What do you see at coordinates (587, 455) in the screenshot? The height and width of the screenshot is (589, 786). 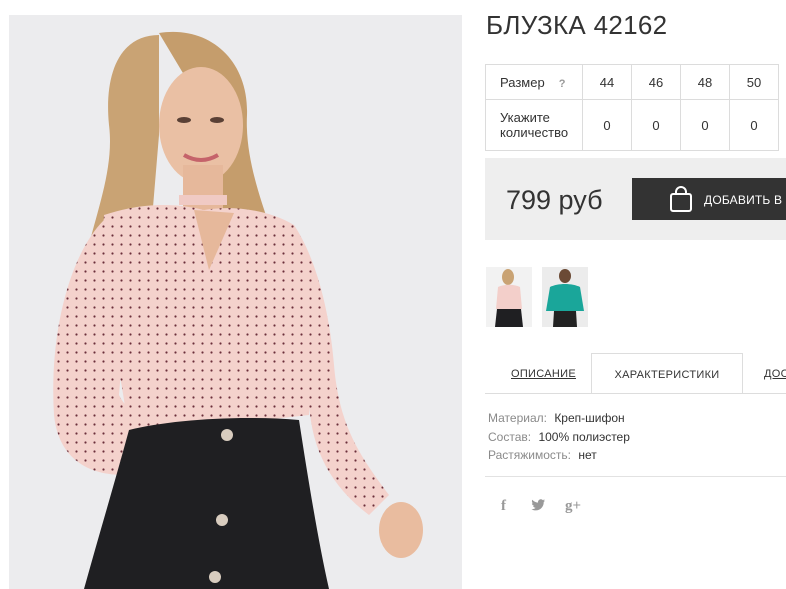 I see `spec-value: нет` at bounding box center [587, 455].